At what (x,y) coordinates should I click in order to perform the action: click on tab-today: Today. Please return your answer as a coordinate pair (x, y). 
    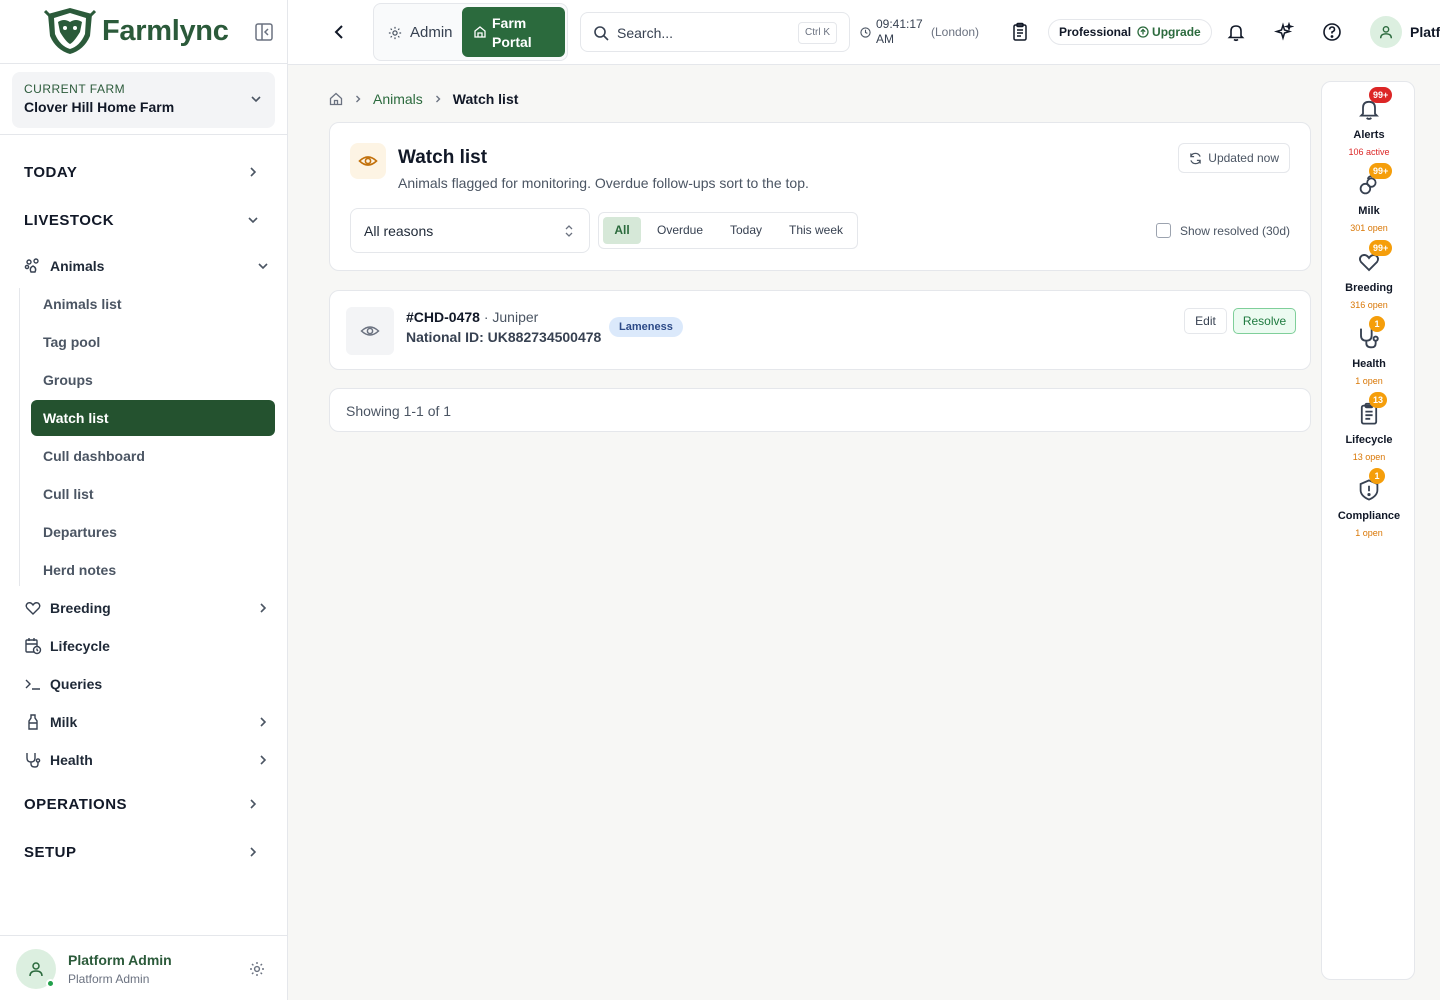
    Looking at the image, I should click on (746, 230).